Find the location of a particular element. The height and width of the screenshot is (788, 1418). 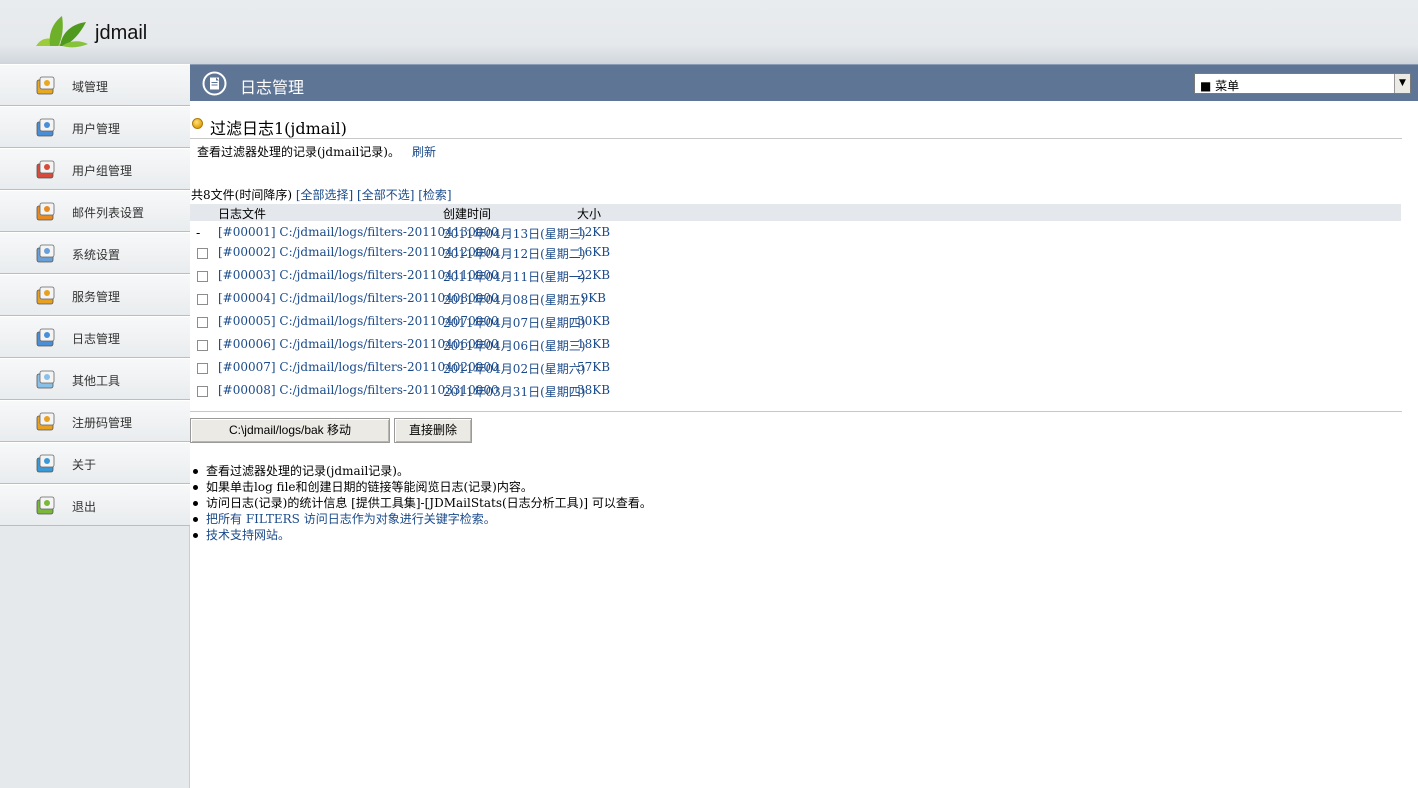

sidebar-item-label: 关于 is located at coordinates (84, 465).